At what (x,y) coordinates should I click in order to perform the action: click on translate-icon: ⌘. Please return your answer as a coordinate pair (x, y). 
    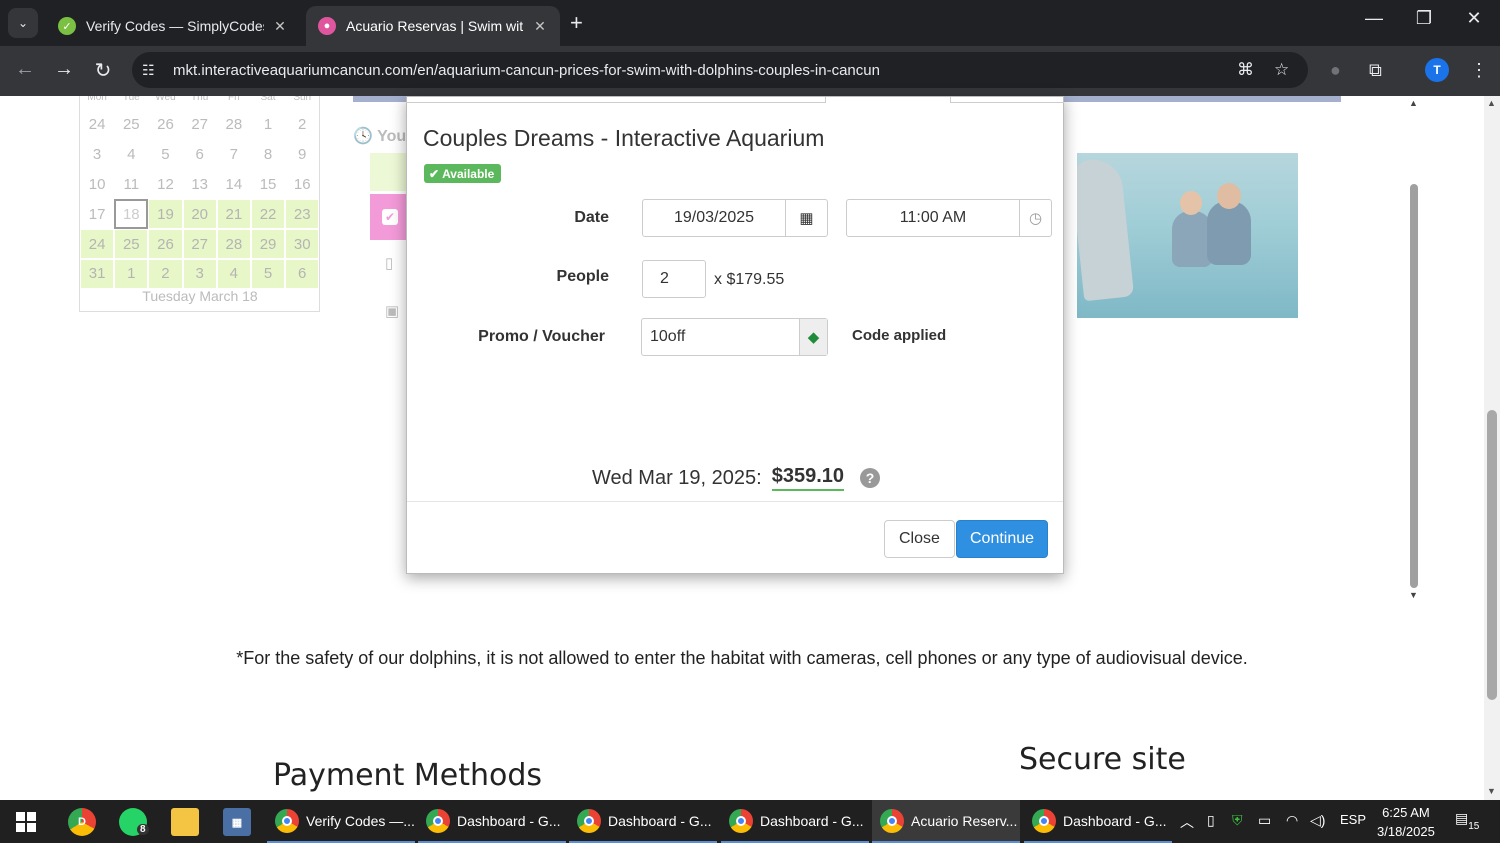
    Looking at the image, I should click on (1245, 70).